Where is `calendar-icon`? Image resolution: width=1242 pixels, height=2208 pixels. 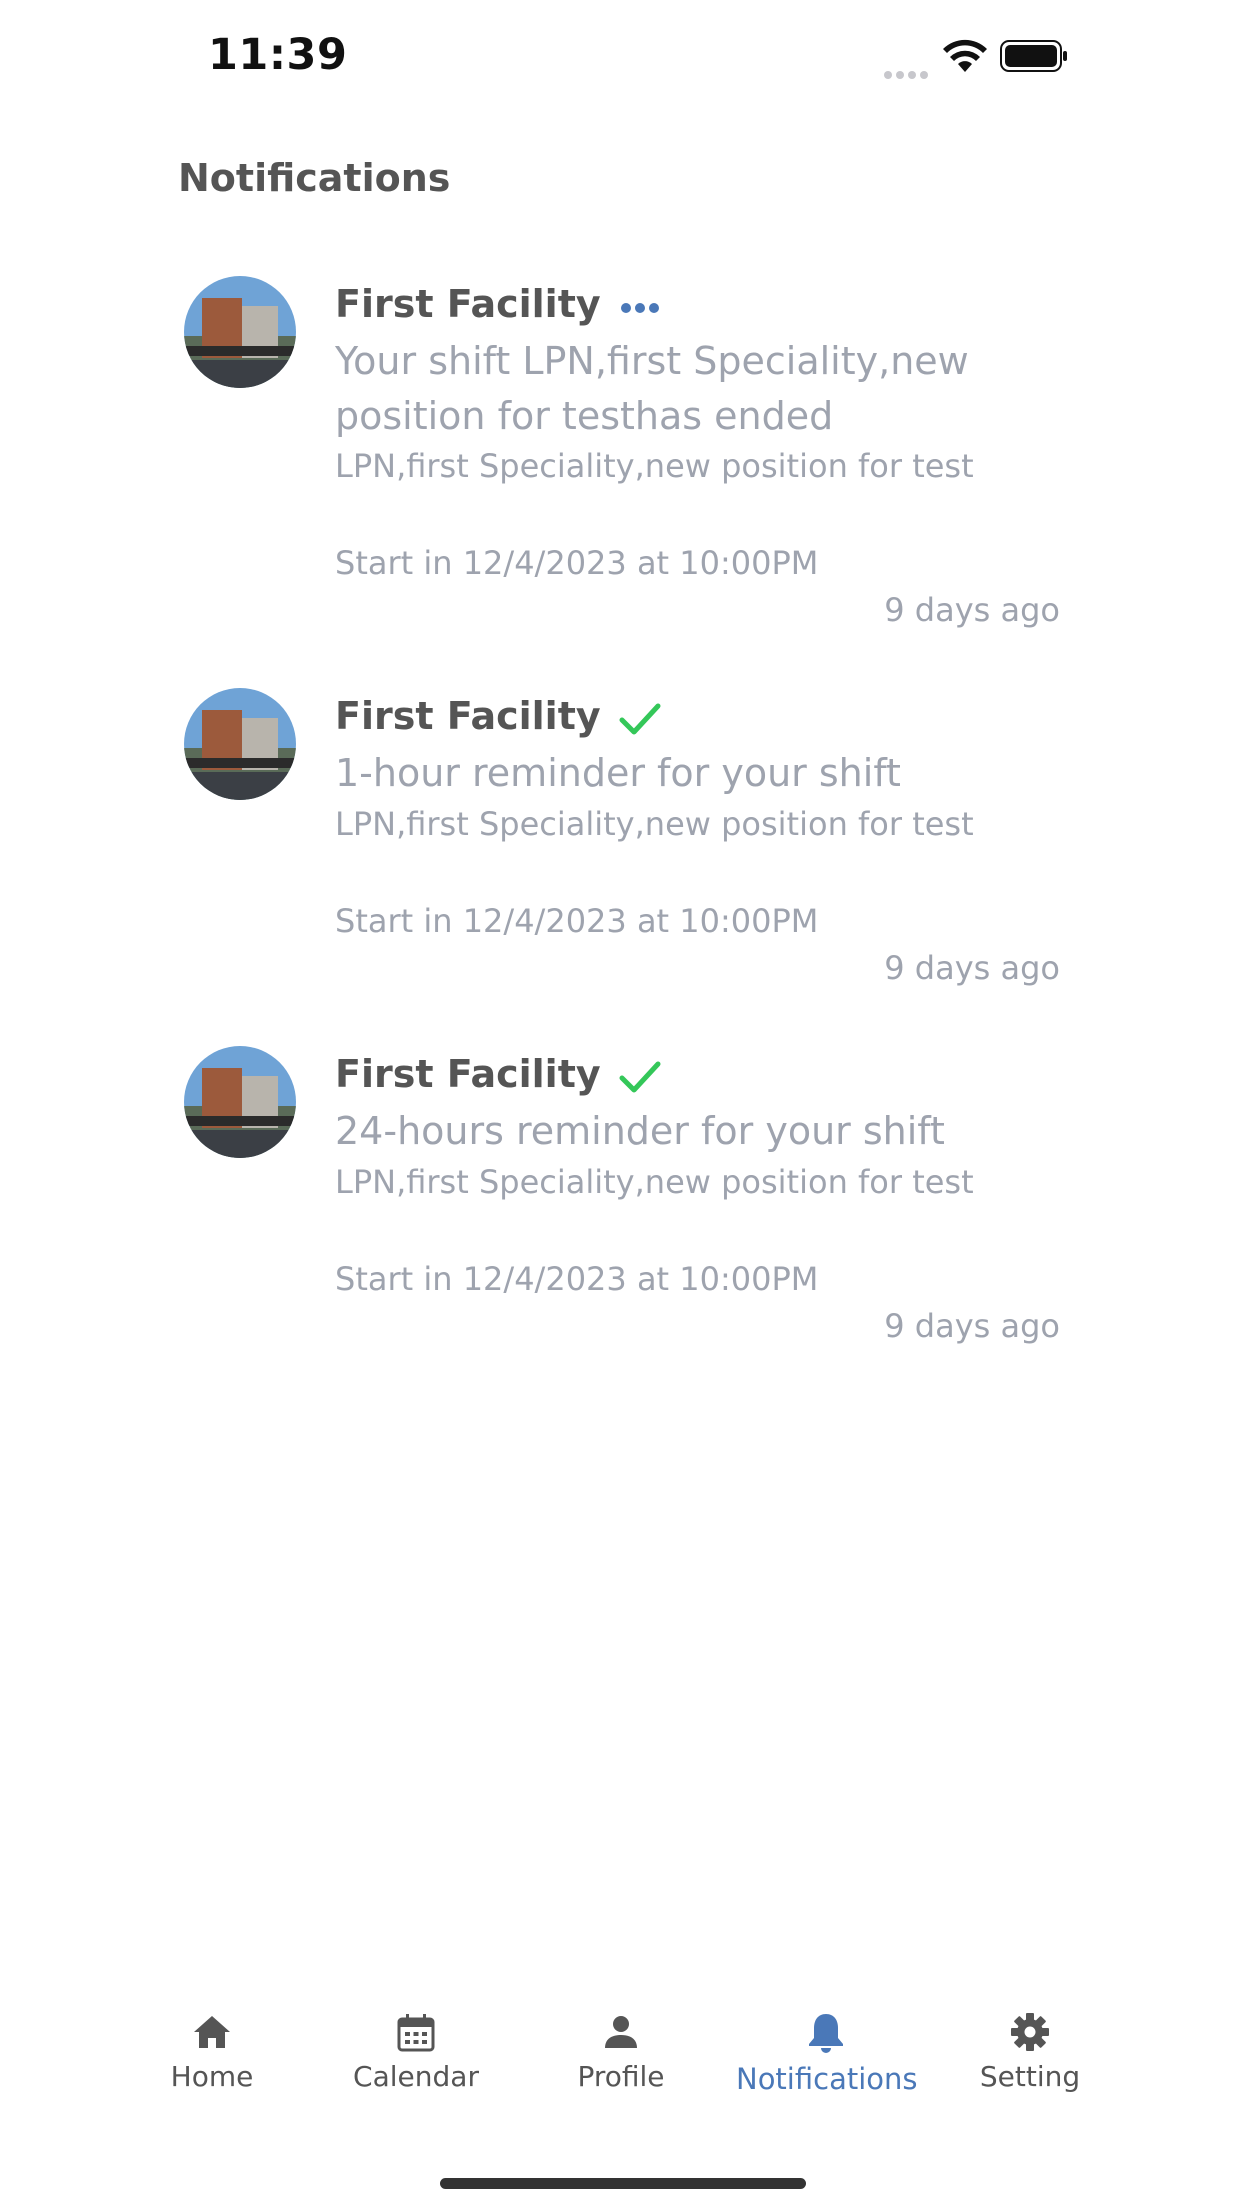
calendar-icon is located at coordinates (416, 2033).